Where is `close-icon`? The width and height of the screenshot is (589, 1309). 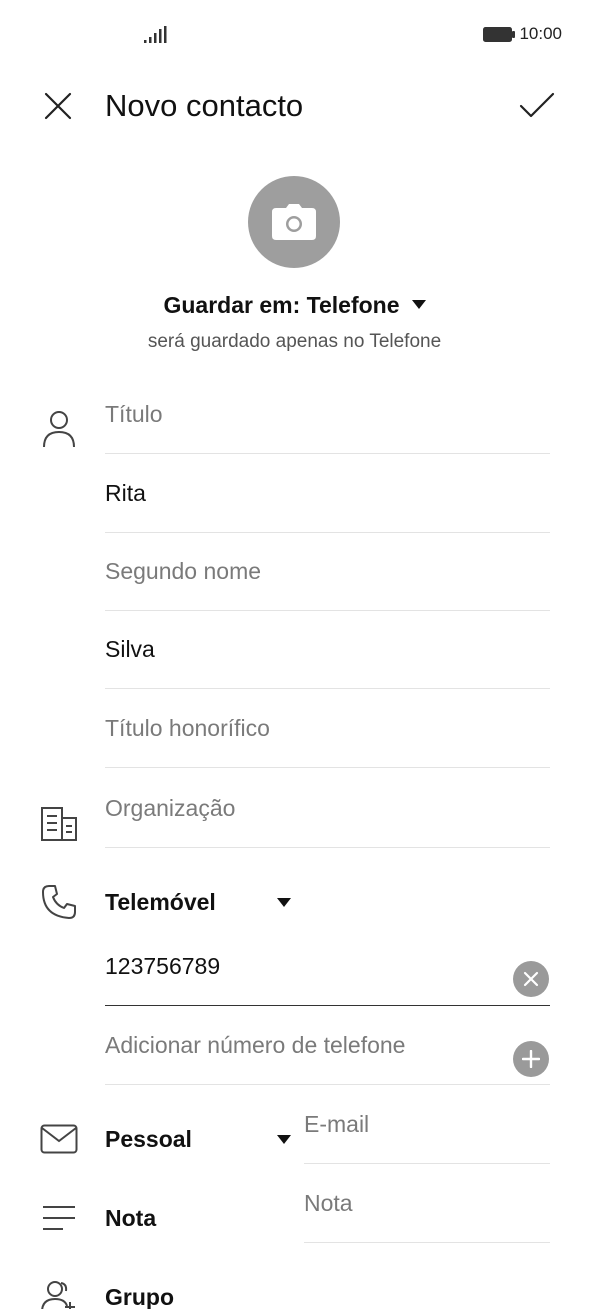
close-icon is located at coordinates (58, 106).